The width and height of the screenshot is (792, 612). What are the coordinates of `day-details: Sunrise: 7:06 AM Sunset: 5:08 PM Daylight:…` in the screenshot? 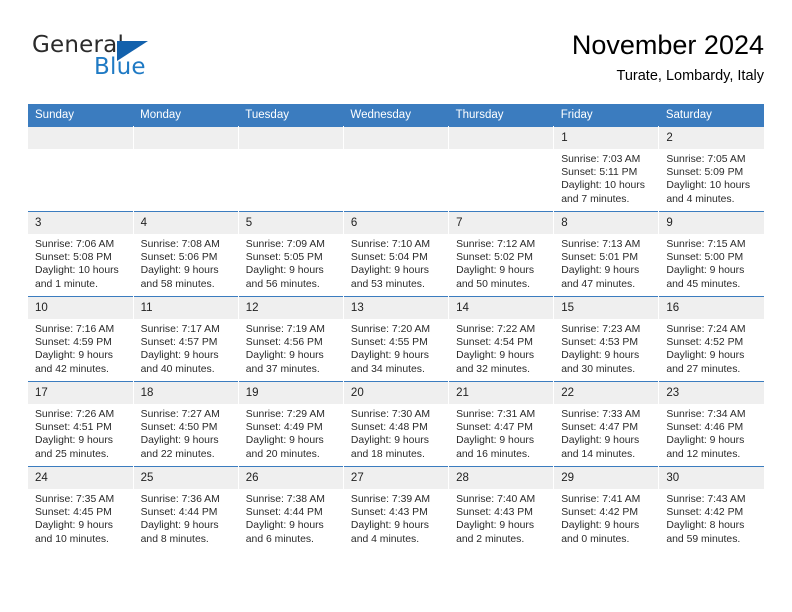 It's located at (80, 262).